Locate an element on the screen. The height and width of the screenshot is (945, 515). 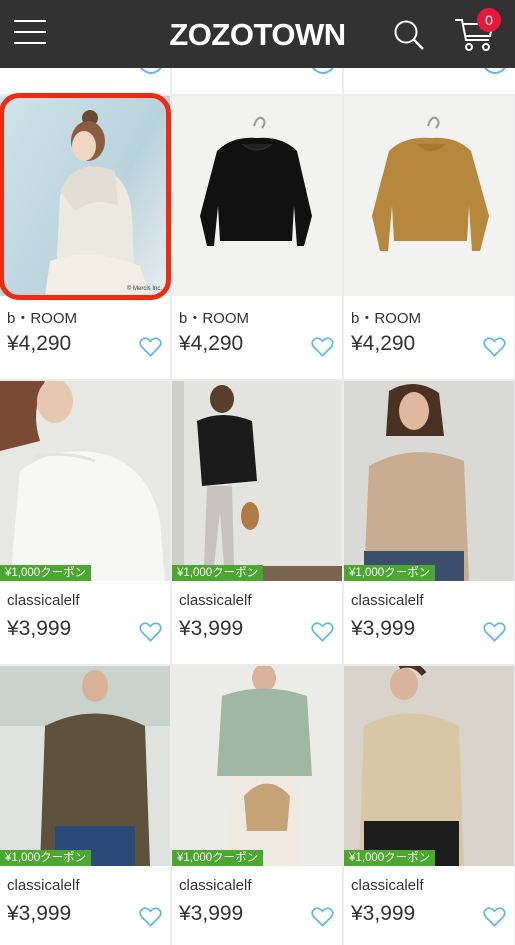
product-image: © Mercis Inc. is located at coordinates (85, 196).